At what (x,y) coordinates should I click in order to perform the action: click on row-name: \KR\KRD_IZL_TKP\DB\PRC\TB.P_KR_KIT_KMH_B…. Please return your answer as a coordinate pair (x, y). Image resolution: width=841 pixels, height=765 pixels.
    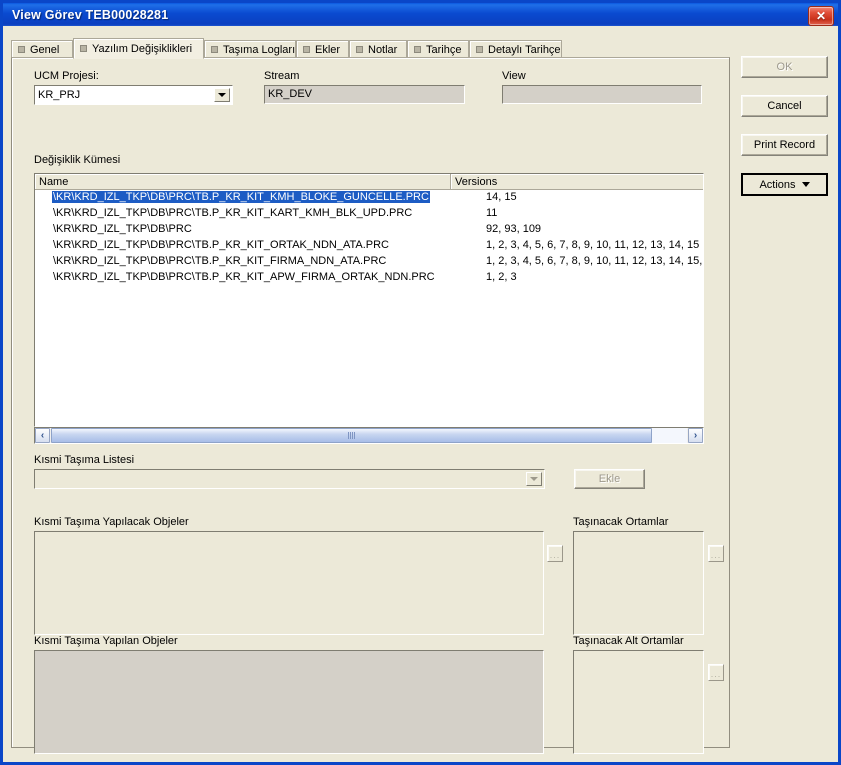
    Looking at the image, I should click on (241, 197).